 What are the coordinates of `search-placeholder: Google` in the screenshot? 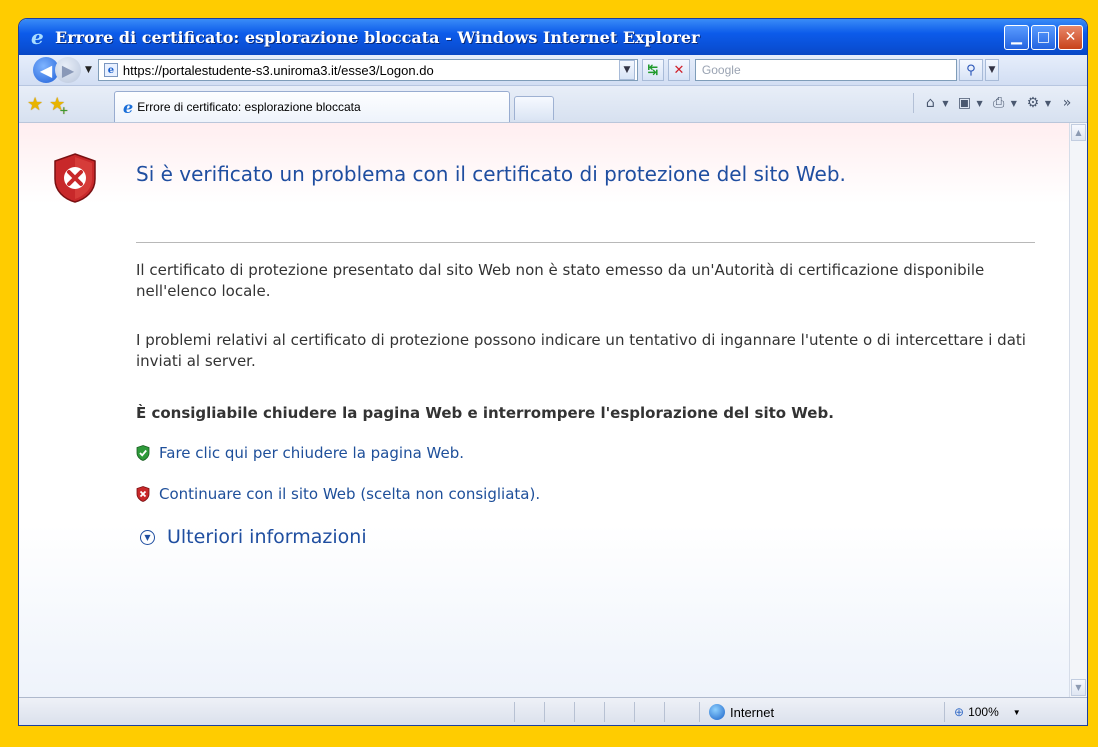 It's located at (721, 70).